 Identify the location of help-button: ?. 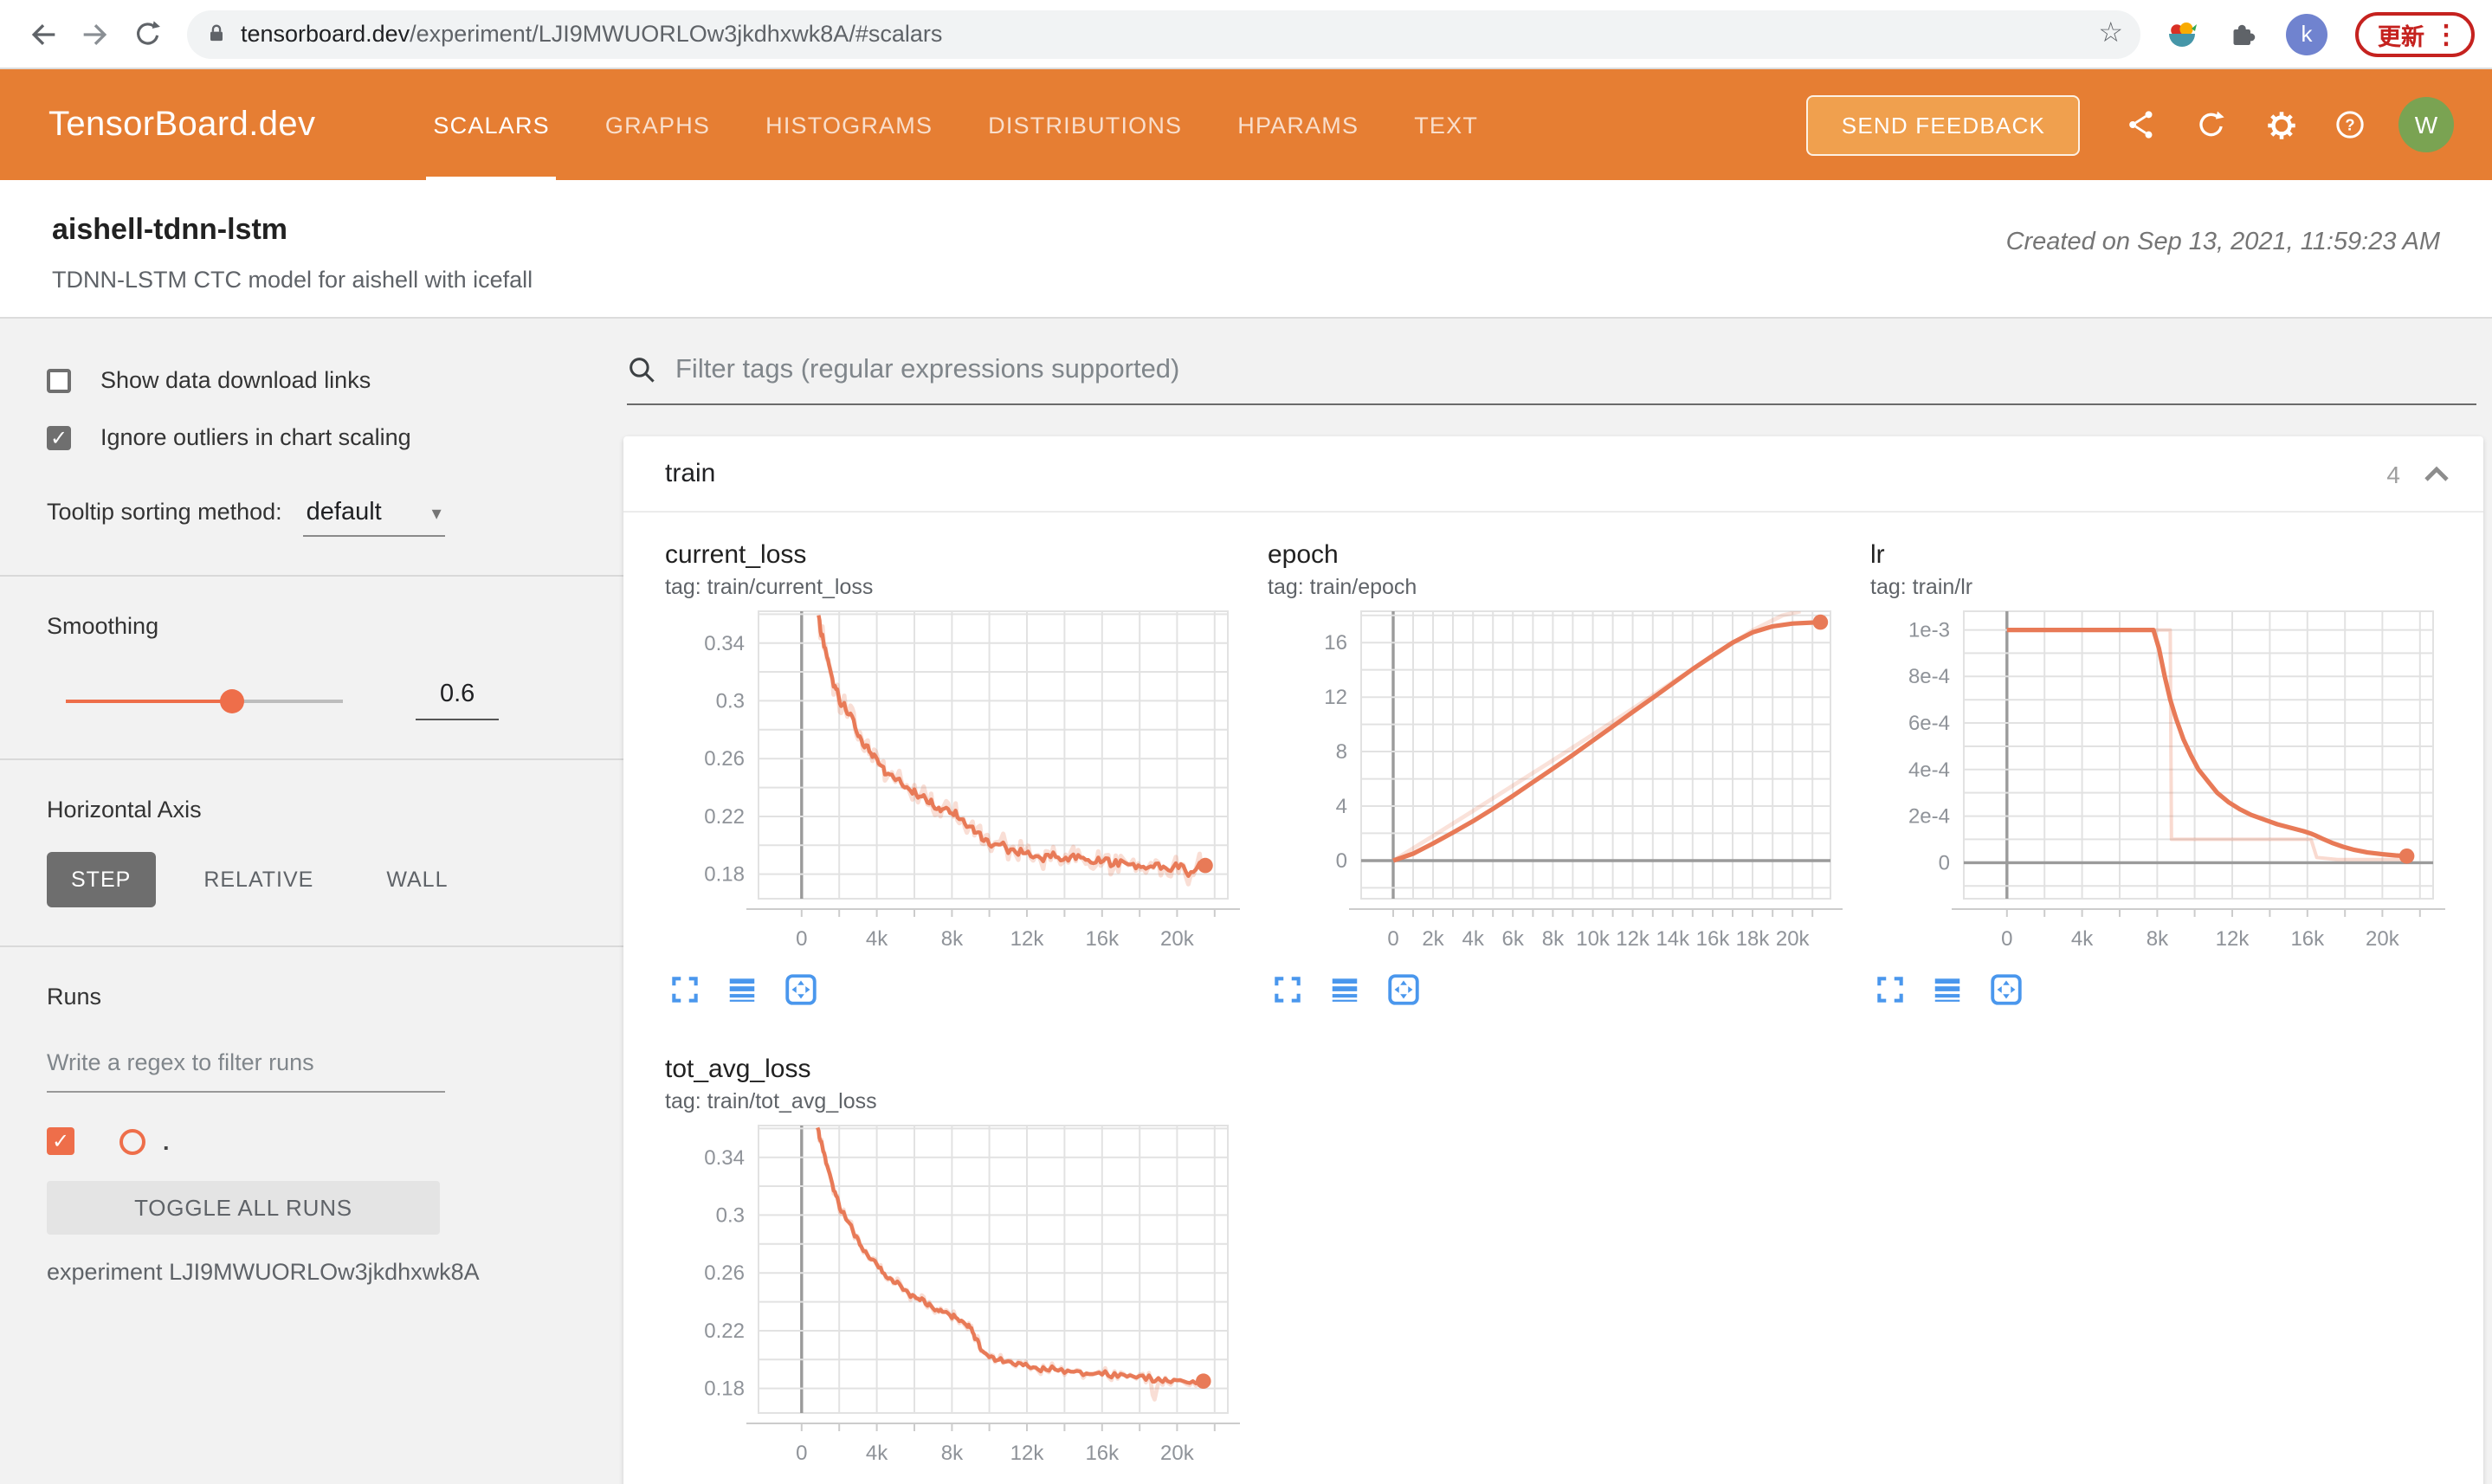
(2350, 125).